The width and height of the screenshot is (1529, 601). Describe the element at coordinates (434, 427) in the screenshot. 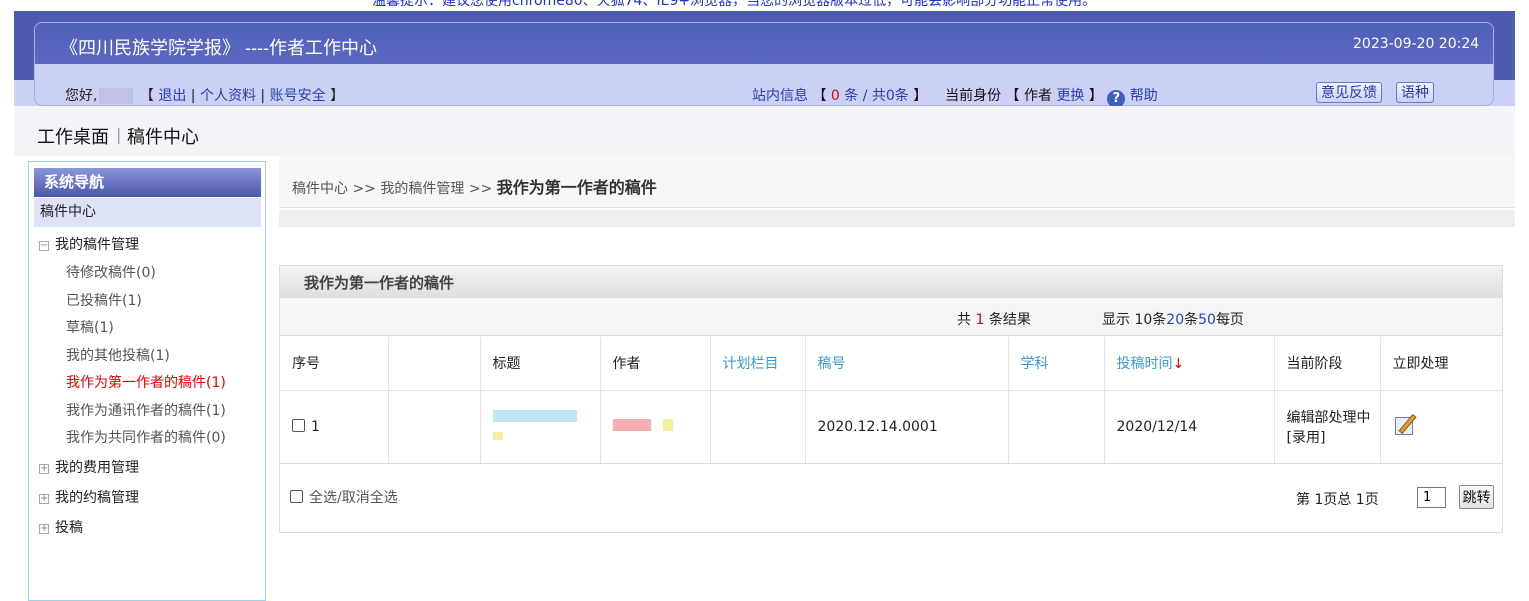

I see `row-blank-cell` at that location.